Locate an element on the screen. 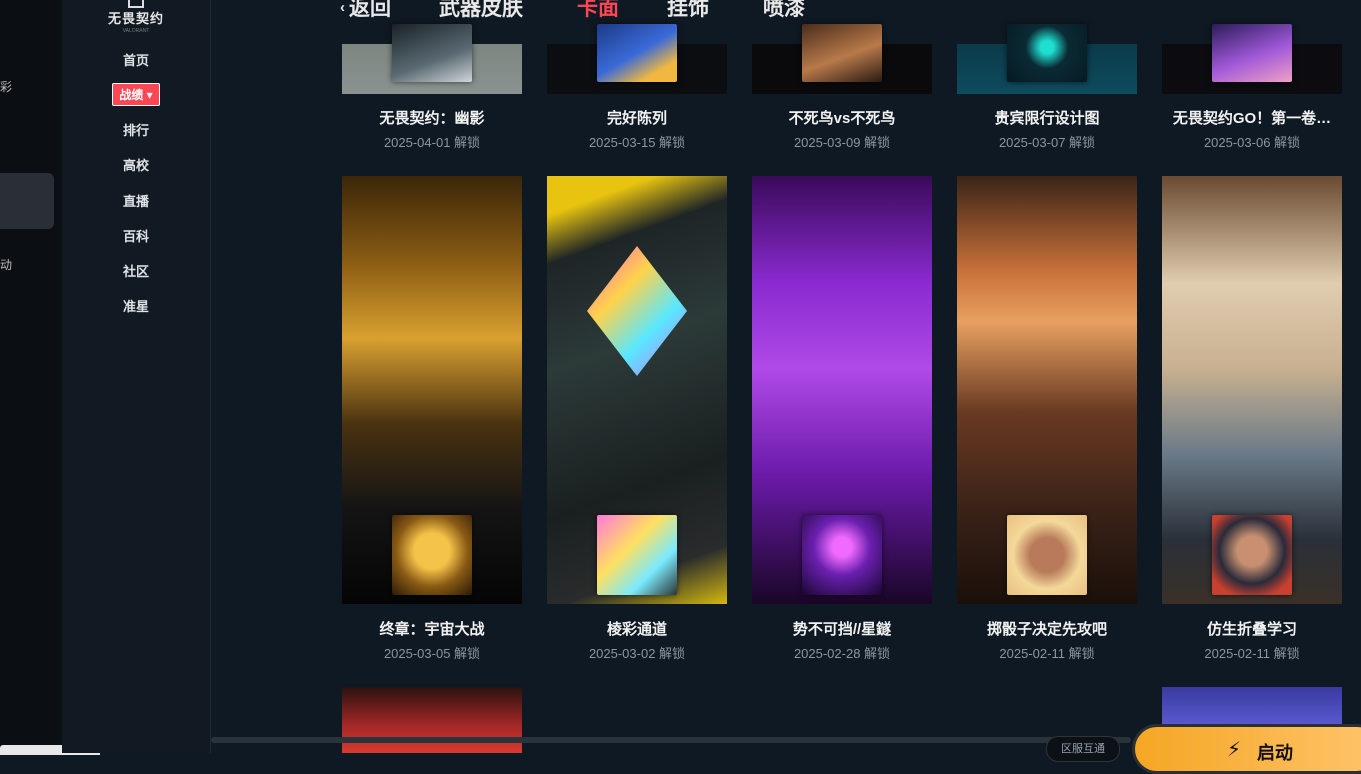  card-name: 棱彩通道 is located at coordinates (636, 629).